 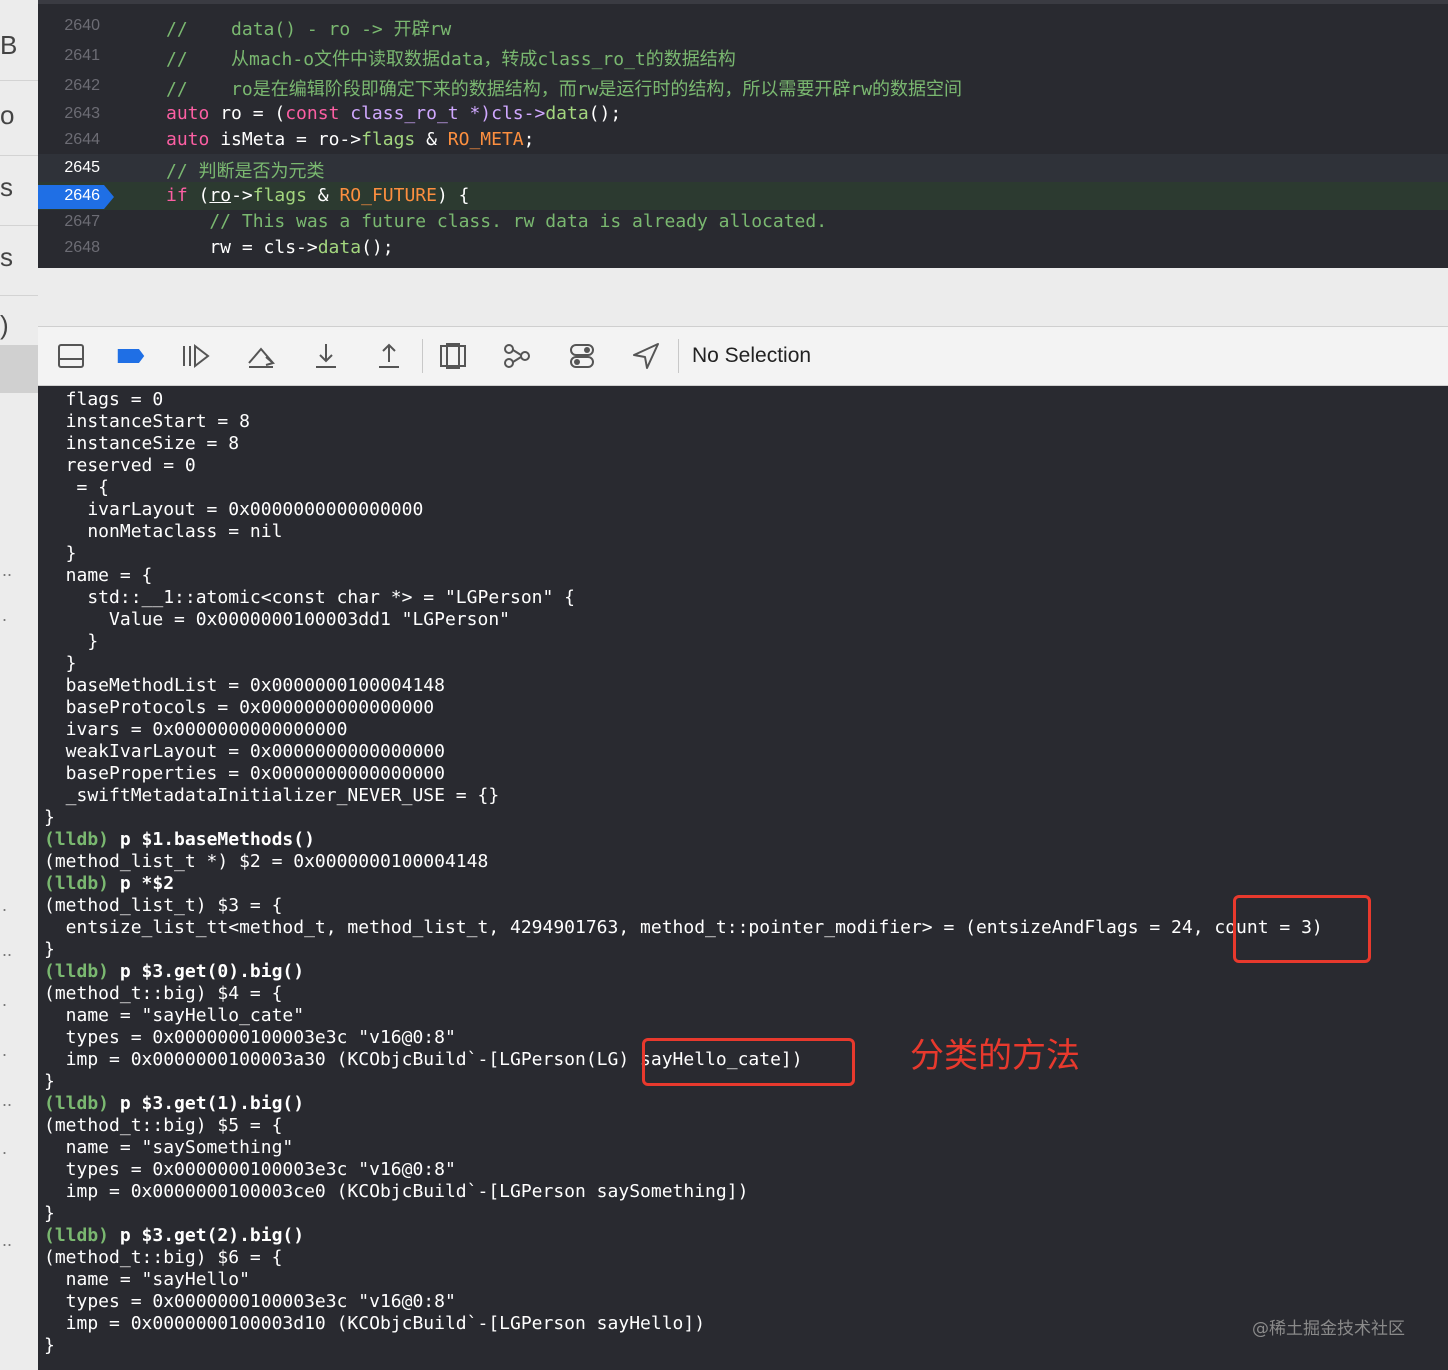 I want to click on code-keyword: if, so click(x=177, y=195).